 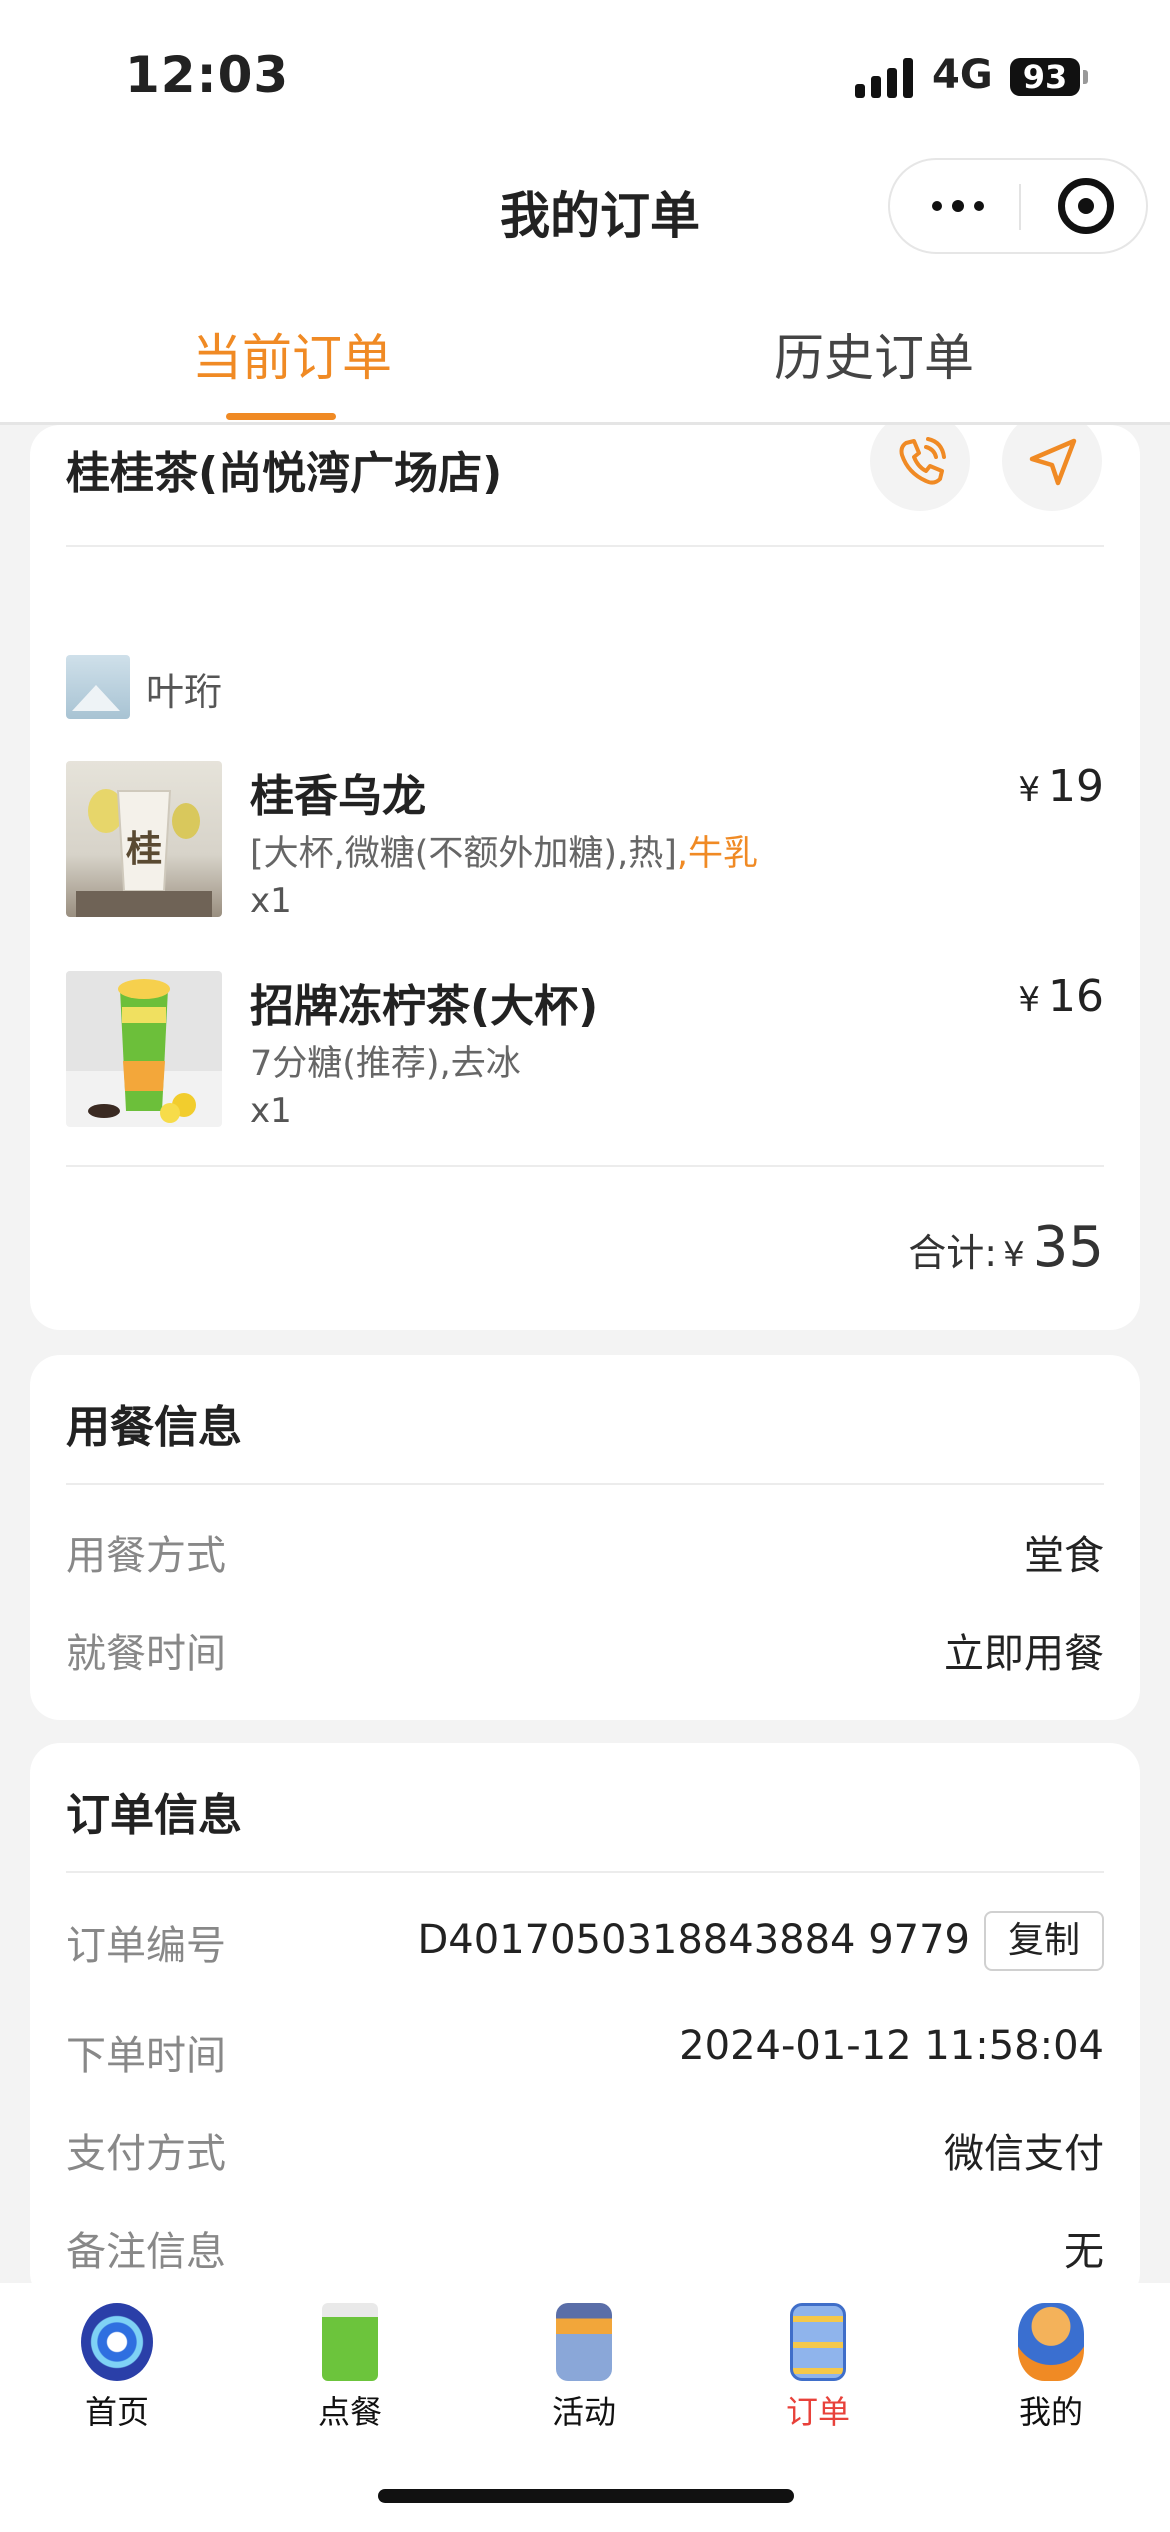 What do you see at coordinates (350, 2342) in the screenshot?
I see `order-food-icon` at bounding box center [350, 2342].